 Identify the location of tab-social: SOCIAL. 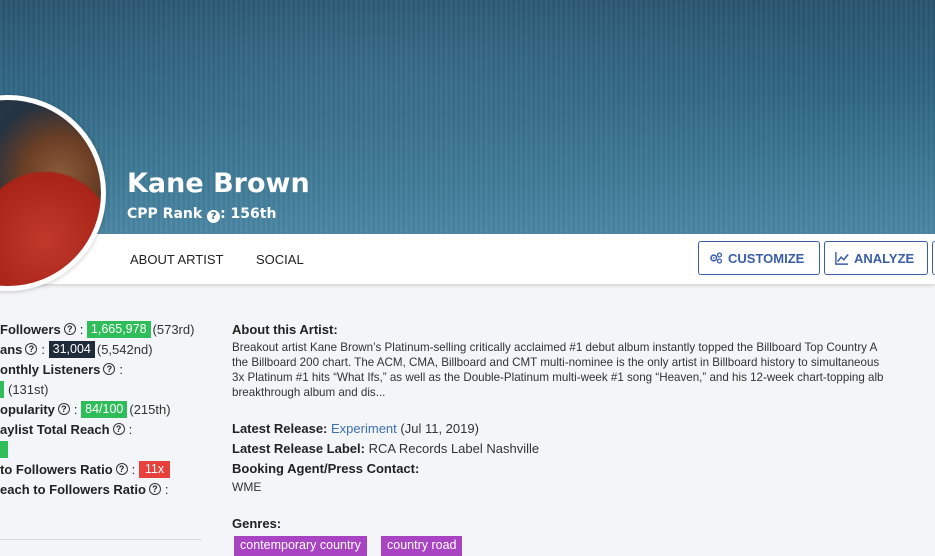
(280, 259).